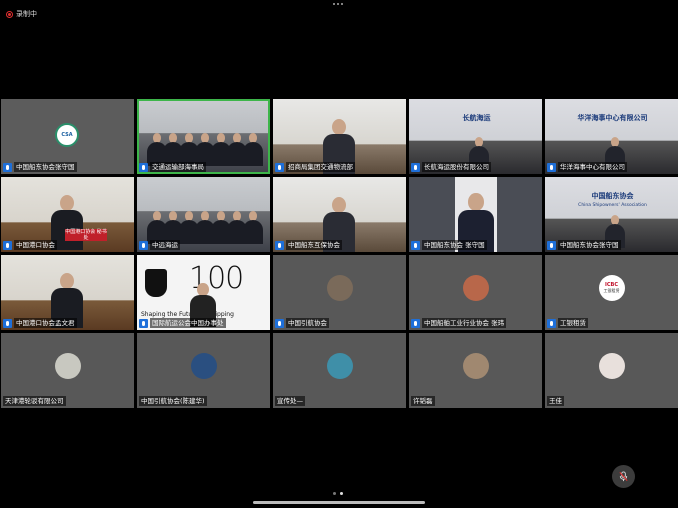 The height and width of the screenshot is (508, 678). Describe the element at coordinates (187, 314) in the screenshot. I see `ics-tagline: Shaping the Future of Shipping` at that location.